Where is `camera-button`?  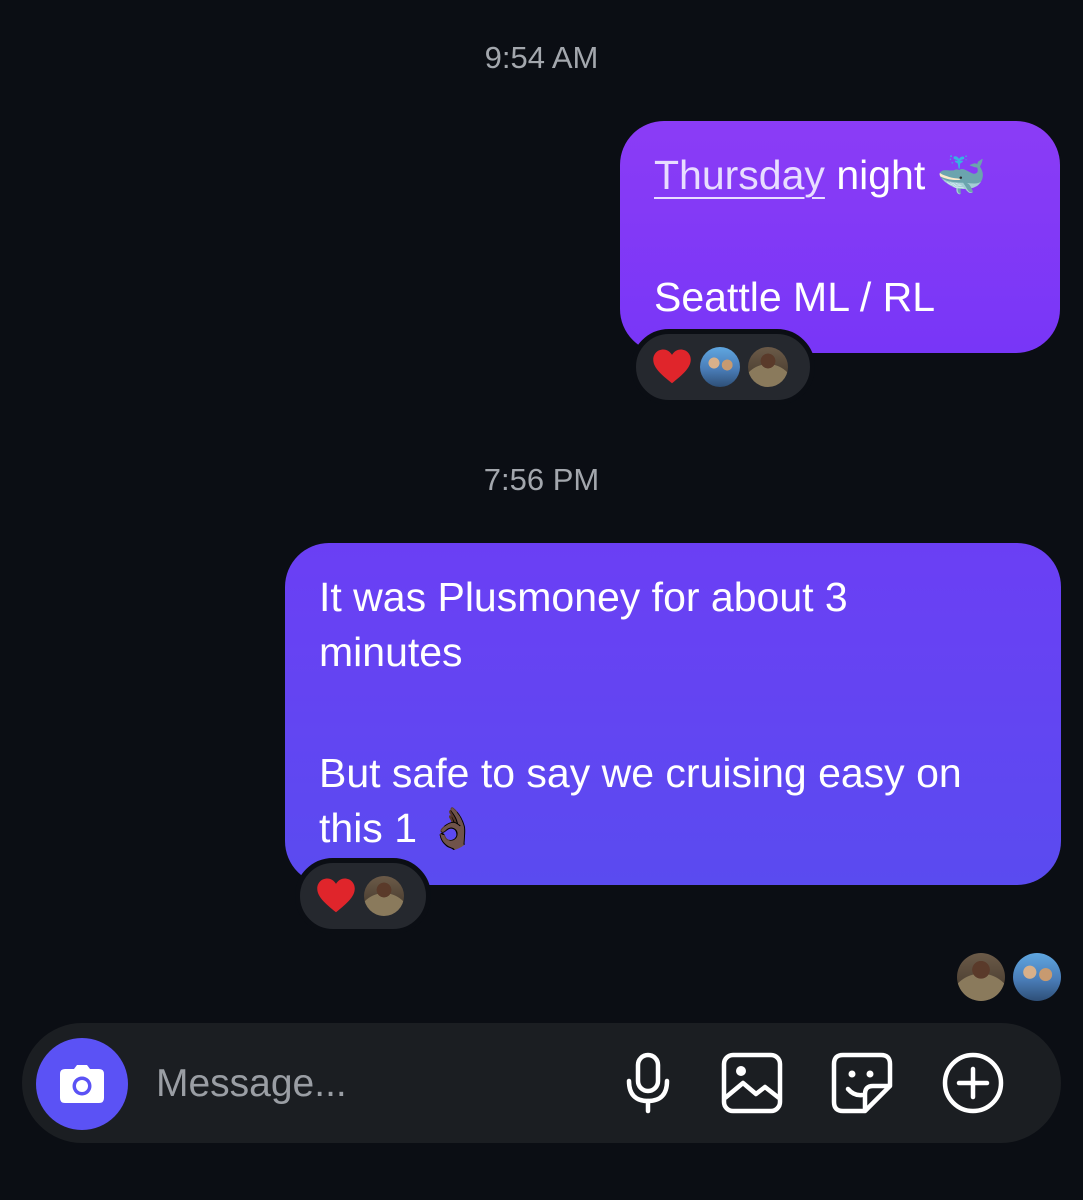
camera-button is located at coordinates (82, 1084).